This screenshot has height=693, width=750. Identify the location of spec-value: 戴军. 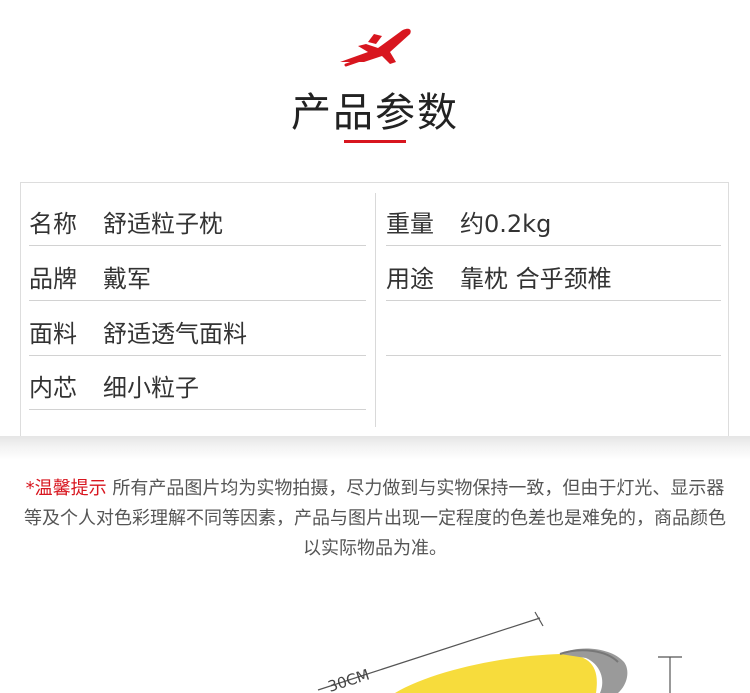
(127, 279).